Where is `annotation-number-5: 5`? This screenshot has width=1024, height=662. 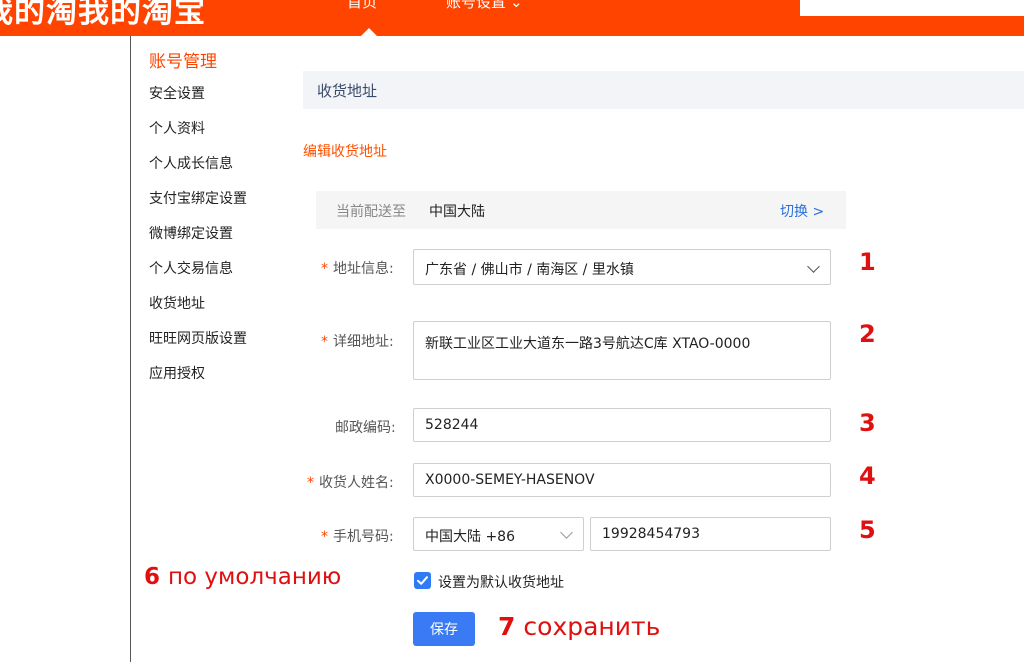 annotation-number-5: 5 is located at coordinates (867, 530).